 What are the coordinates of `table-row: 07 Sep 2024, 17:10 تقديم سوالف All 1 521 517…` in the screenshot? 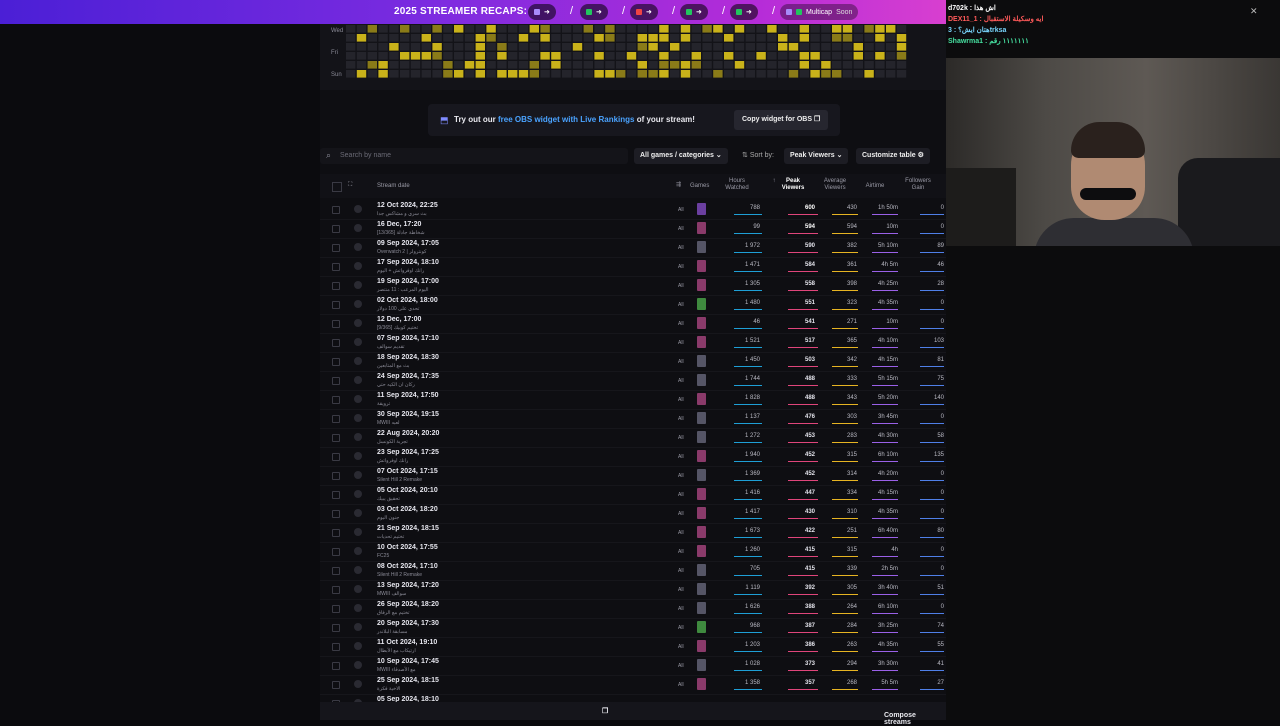 It's located at (633, 343).